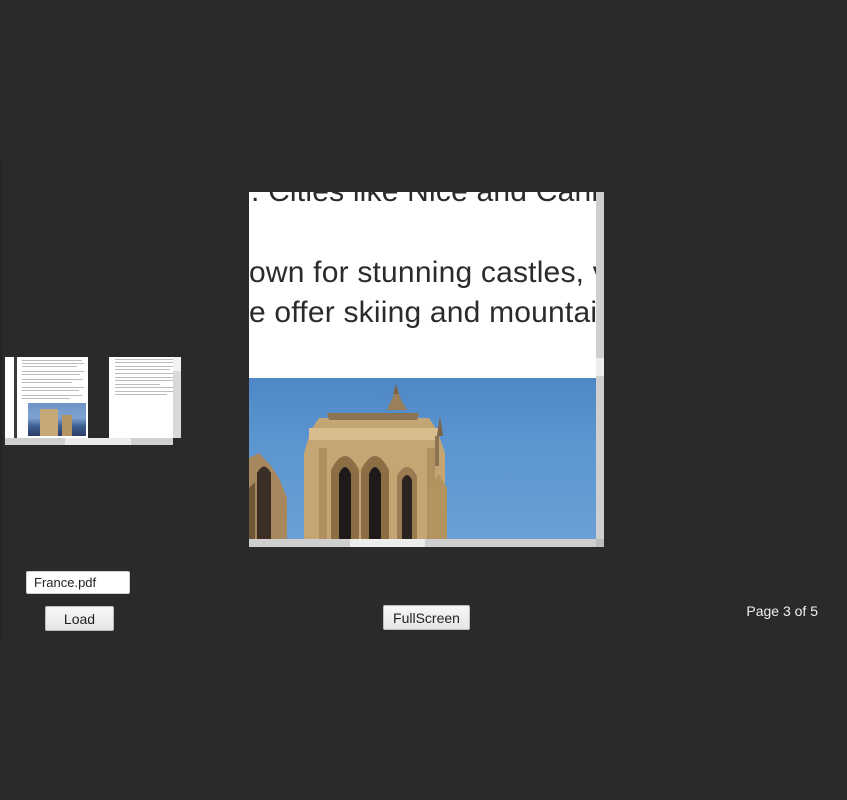 The height and width of the screenshot is (800, 847). What do you see at coordinates (348, 461) in the screenshot?
I see `cathedral-illustration` at bounding box center [348, 461].